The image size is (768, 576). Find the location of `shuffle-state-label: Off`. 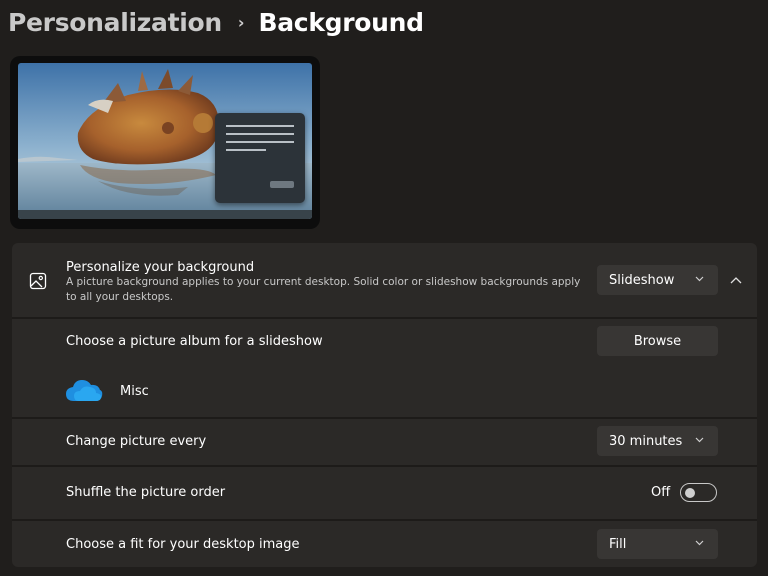

shuffle-state-label: Off is located at coordinates (661, 492).